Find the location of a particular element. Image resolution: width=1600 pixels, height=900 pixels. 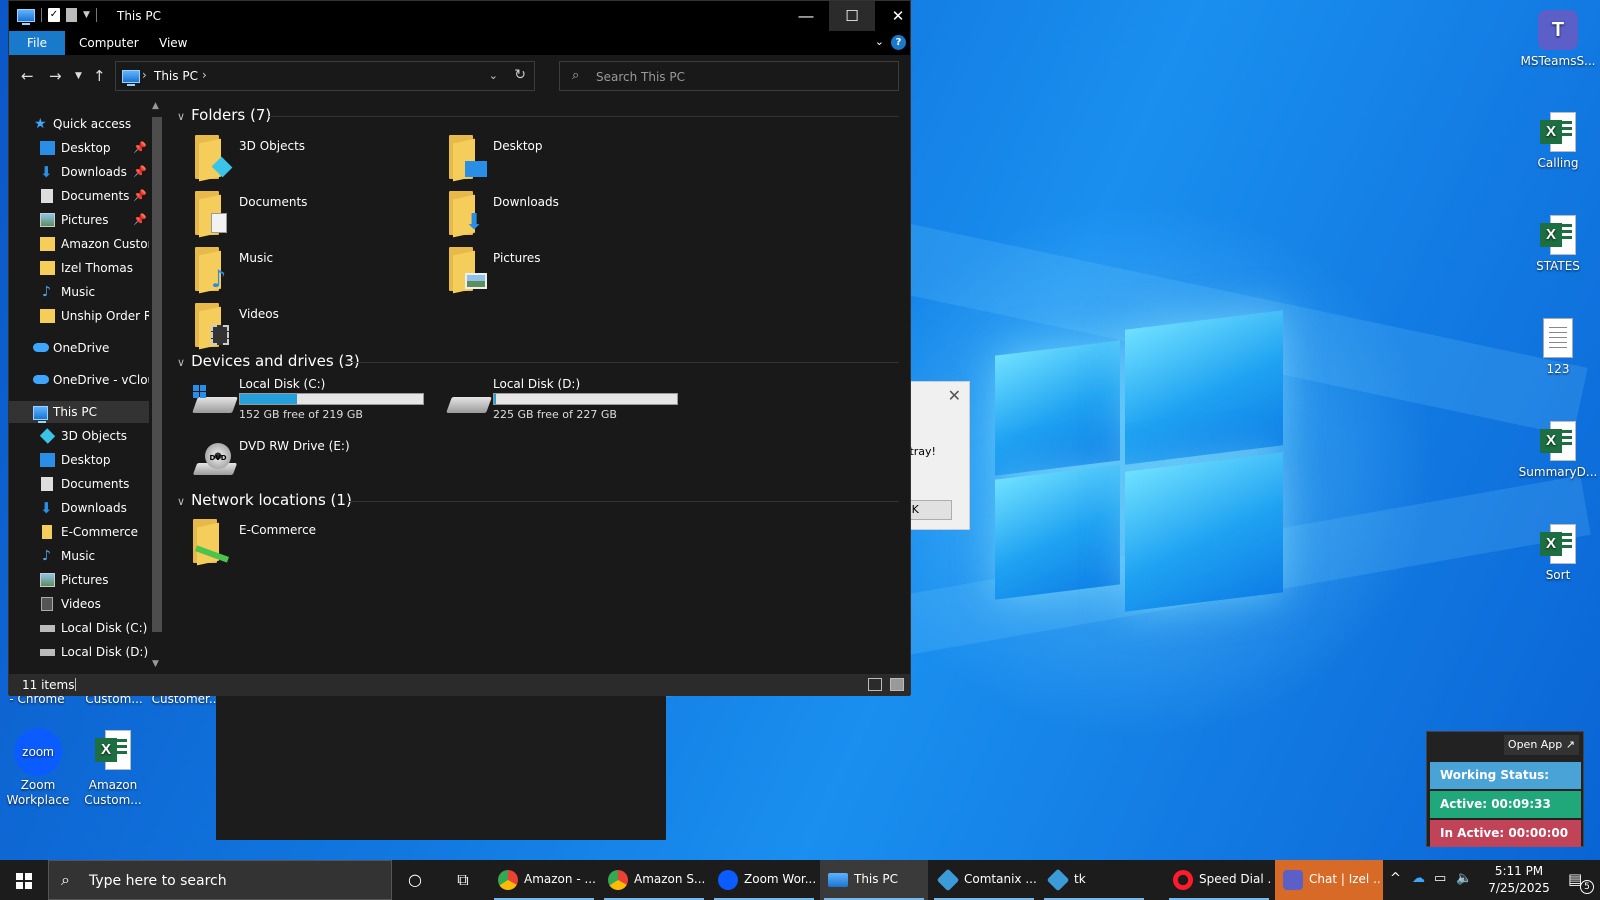

folder-downloads: ⬇ Downloads is located at coordinates (557, 214).